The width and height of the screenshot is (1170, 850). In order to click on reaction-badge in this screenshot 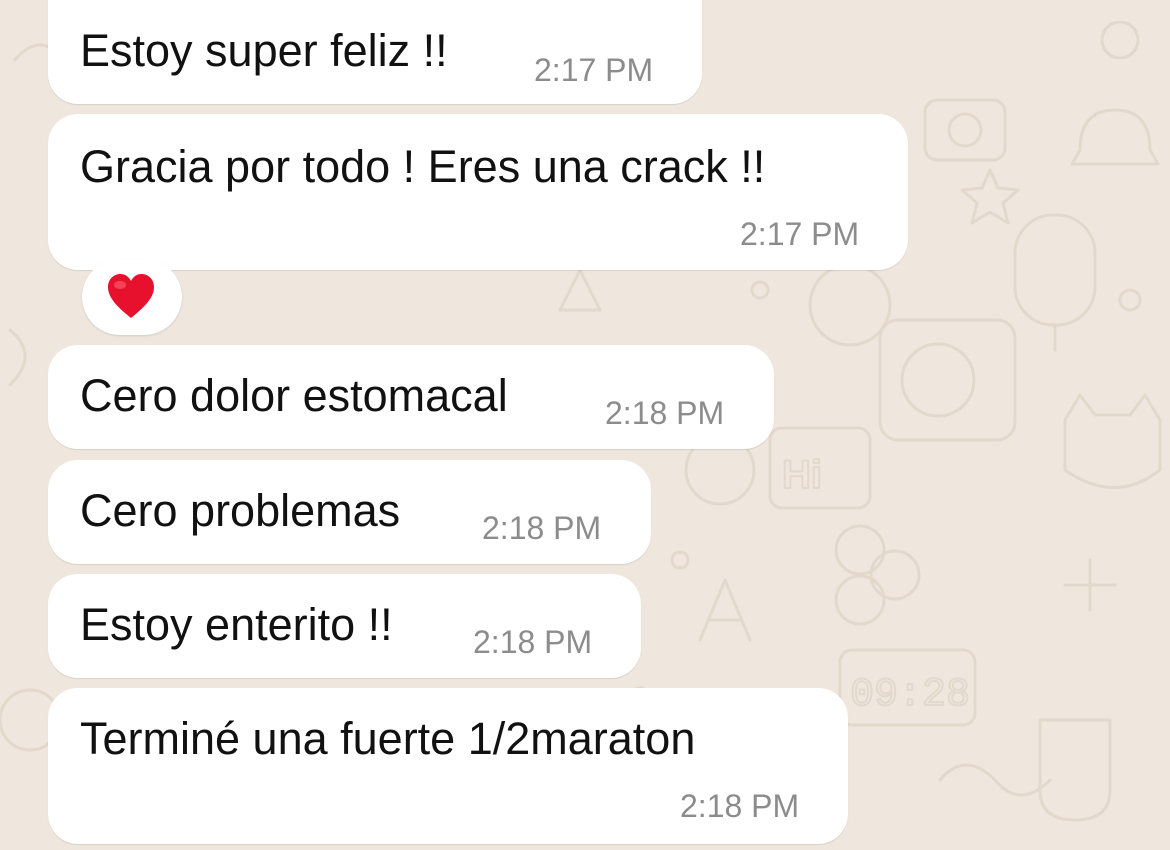, I will do `click(132, 297)`.